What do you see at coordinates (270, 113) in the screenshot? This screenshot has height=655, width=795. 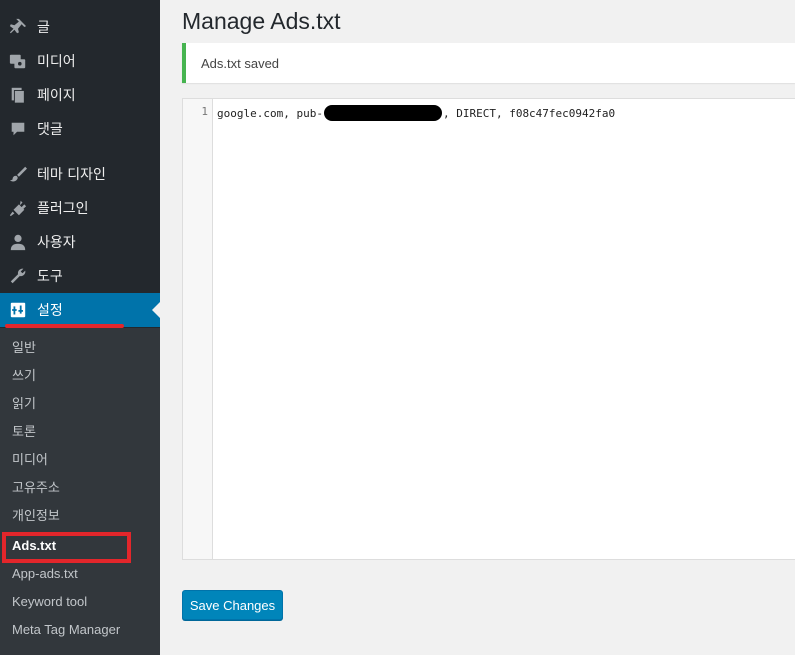 I see `code-prefix: google.com, pub-` at bounding box center [270, 113].